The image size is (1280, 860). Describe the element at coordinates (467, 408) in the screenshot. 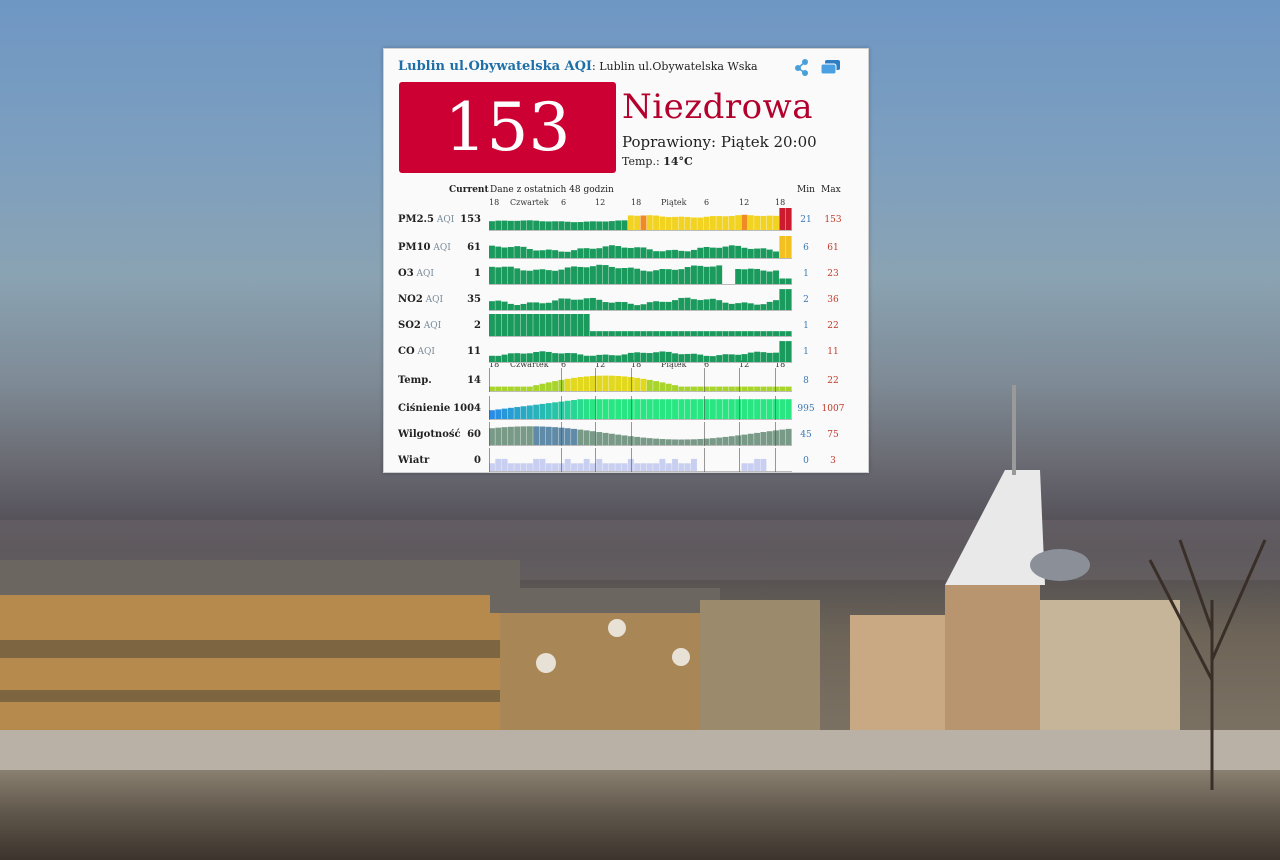

I see `current-value: 1004` at that location.